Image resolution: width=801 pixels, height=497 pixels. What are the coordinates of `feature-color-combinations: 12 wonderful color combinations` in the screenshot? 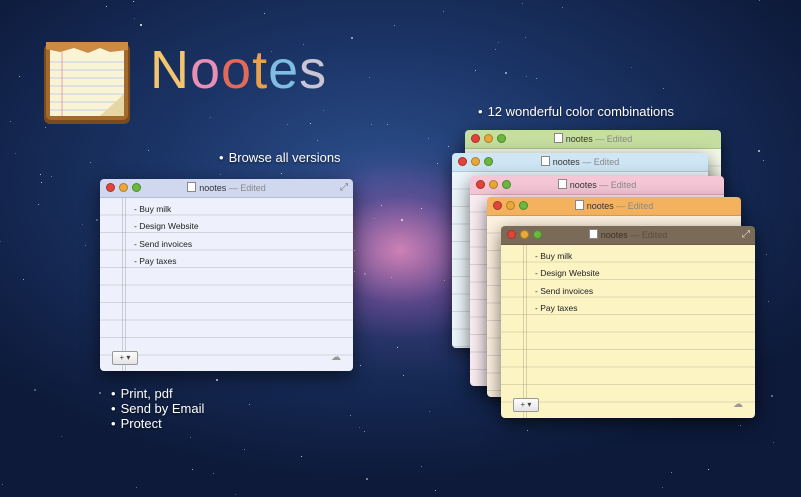 It's located at (576, 111).